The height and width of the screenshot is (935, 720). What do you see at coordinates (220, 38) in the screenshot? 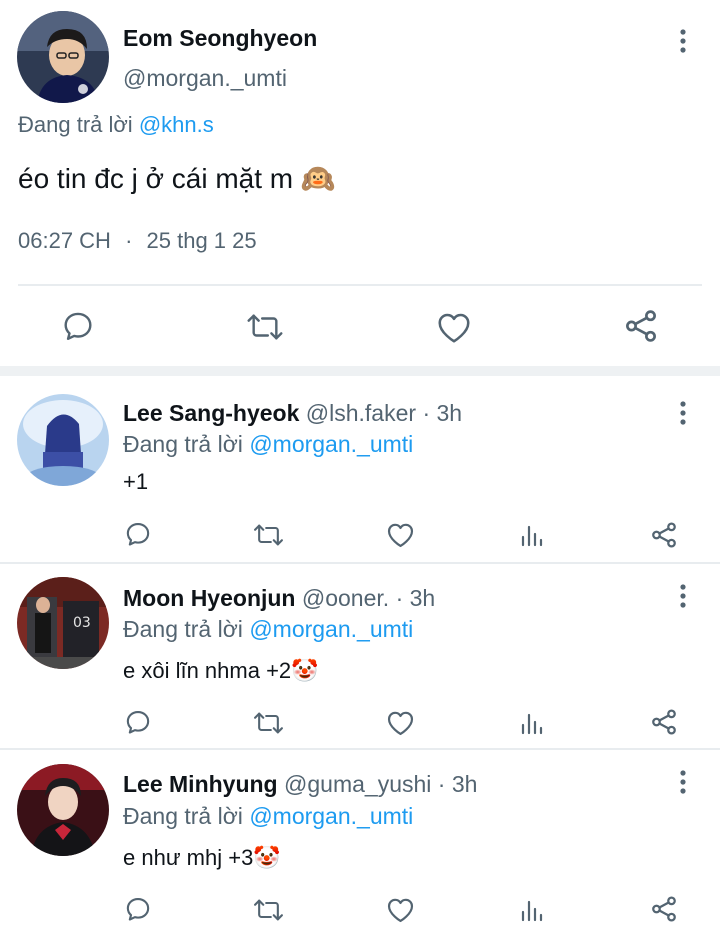
I see `author-name: Eom Seonghyeon` at bounding box center [220, 38].